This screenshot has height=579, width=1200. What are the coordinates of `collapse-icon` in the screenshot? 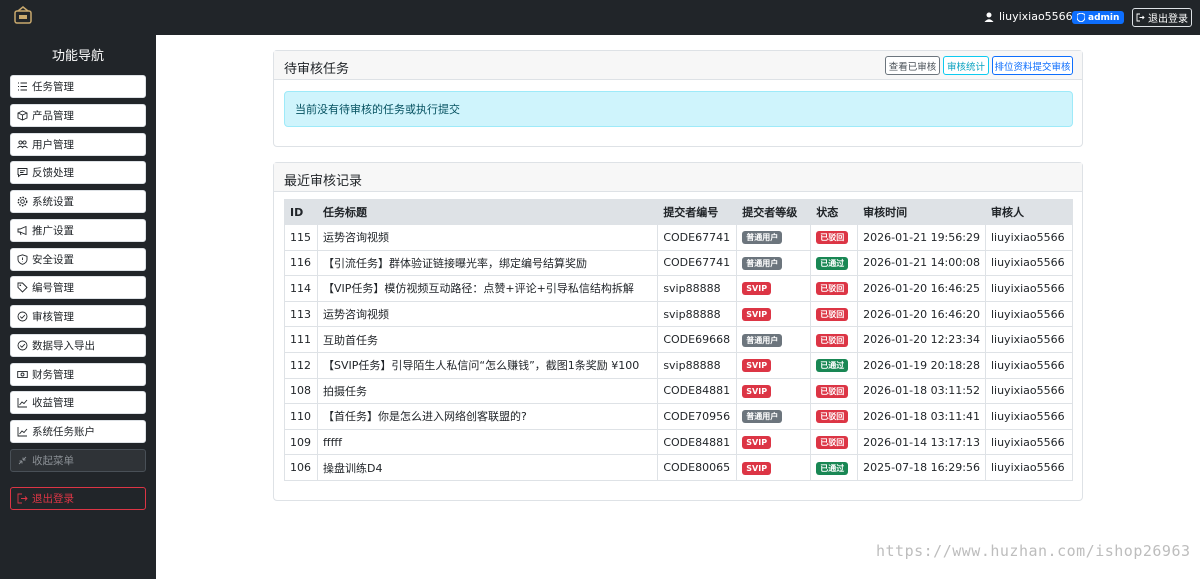 It's located at (22, 460).